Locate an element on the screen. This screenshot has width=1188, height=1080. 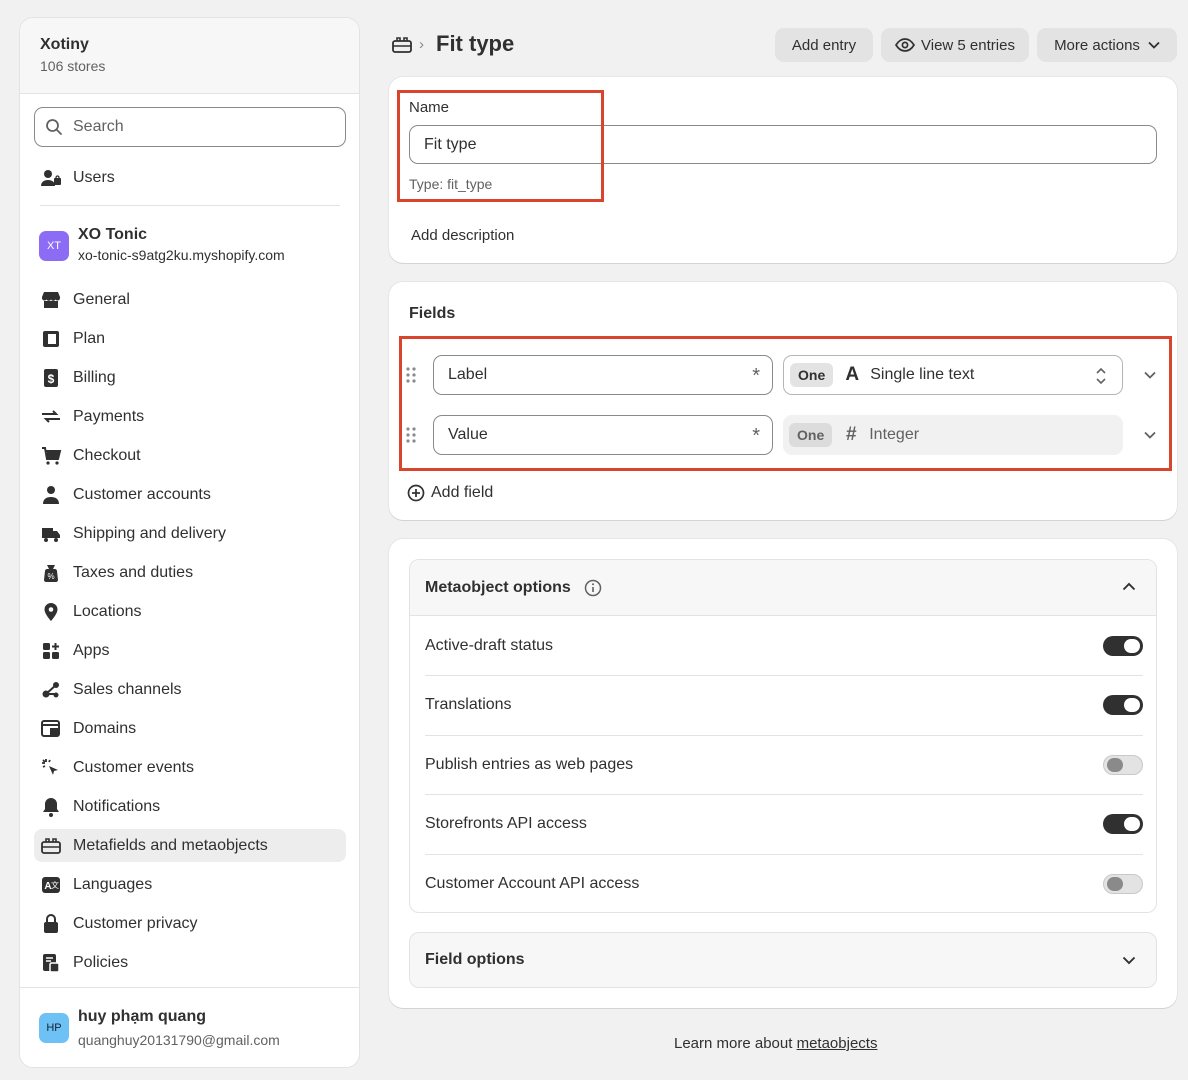
sidebar-item-label: Notifications is located at coordinates (117, 806).